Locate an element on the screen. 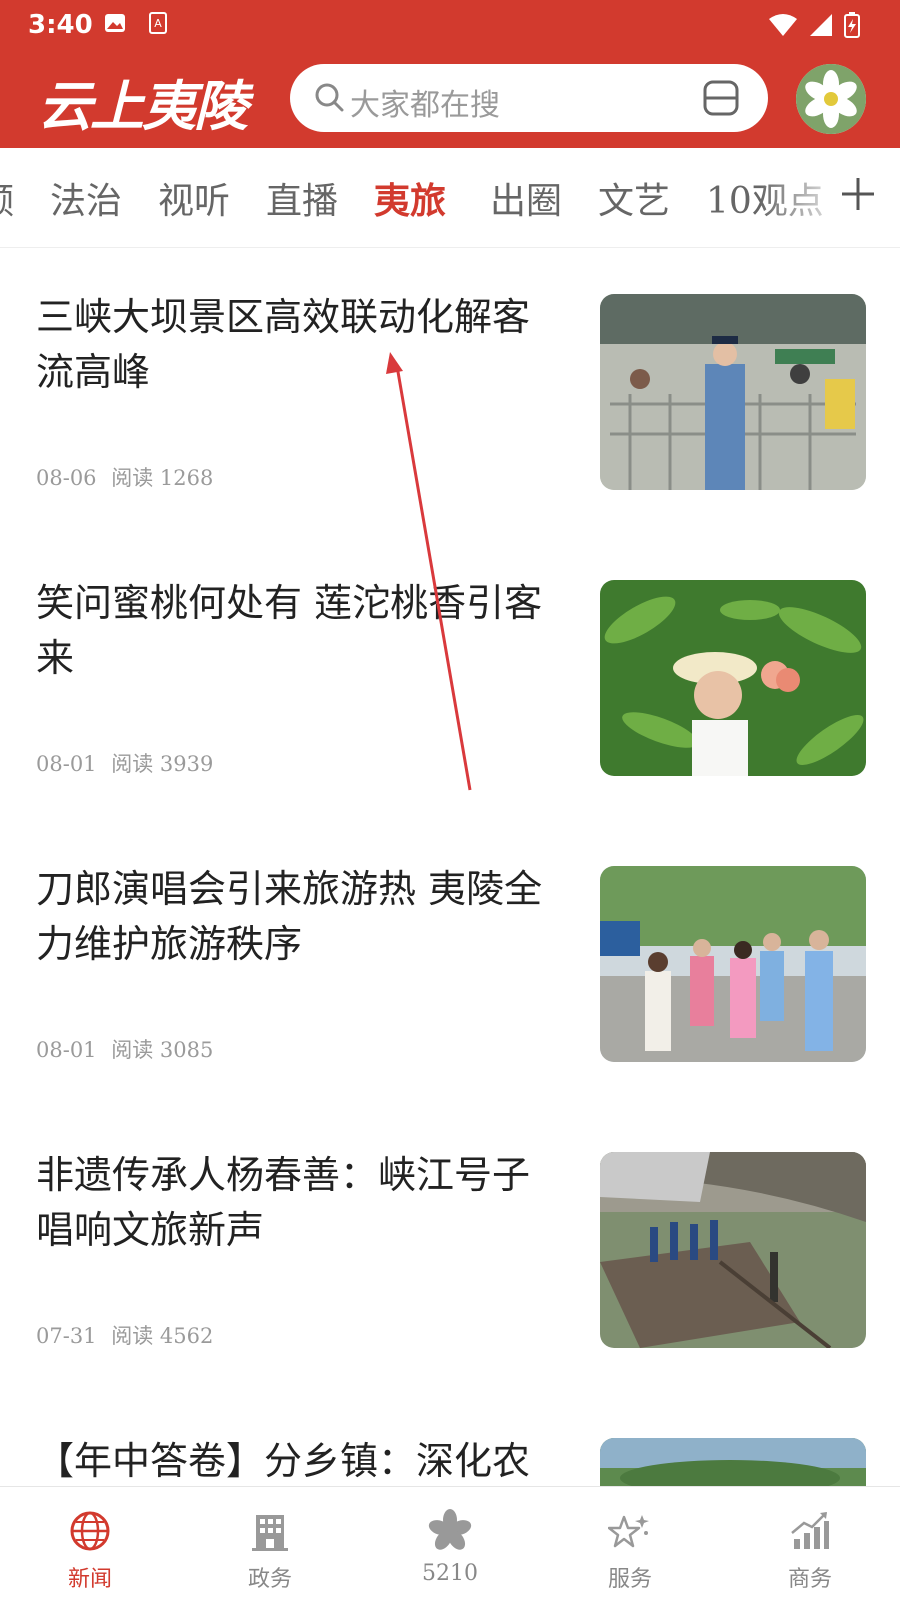  news-title: 非遗传承人杨春善：峡江号子唱响文旅新声 is located at coordinates (283, 1202).